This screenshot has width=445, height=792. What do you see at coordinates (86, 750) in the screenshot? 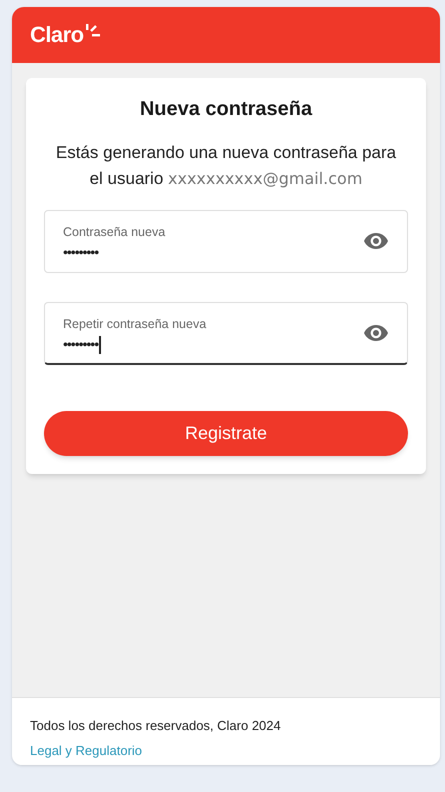
I see `legal-link: Legal y Regulatorio` at bounding box center [86, 750].